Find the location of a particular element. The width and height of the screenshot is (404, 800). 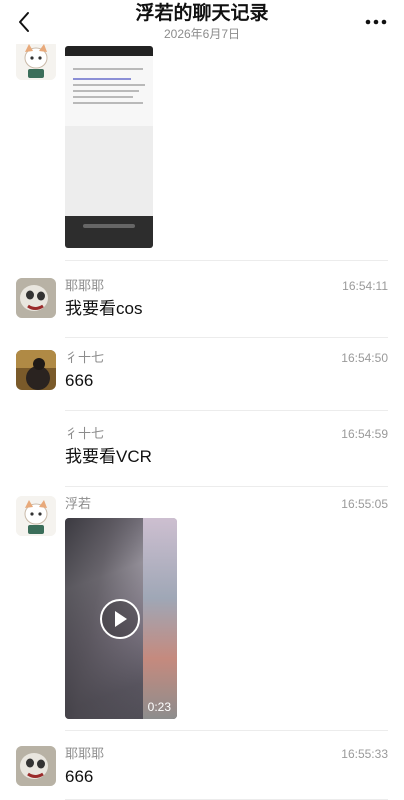

message-text: 我要看cos is located at coordinates (104, 308).